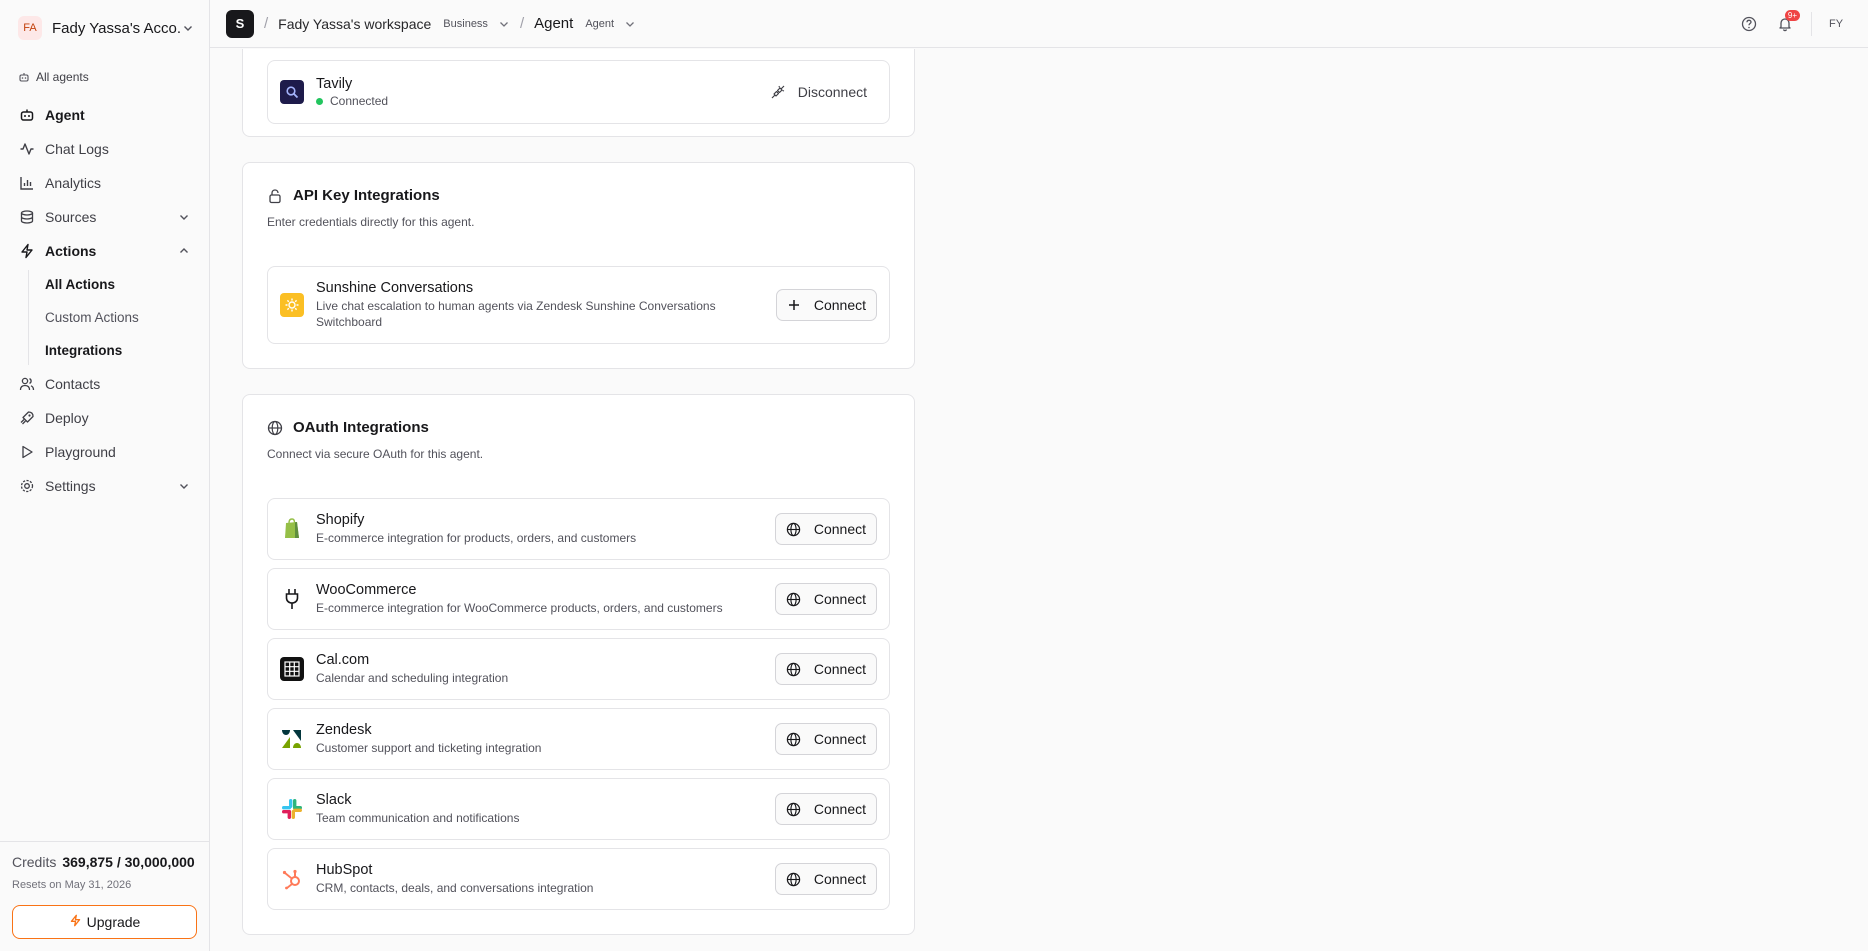 This screenshot has height=951, width=1868. I want to click on user-avatar: FY, so click(1836, 24).